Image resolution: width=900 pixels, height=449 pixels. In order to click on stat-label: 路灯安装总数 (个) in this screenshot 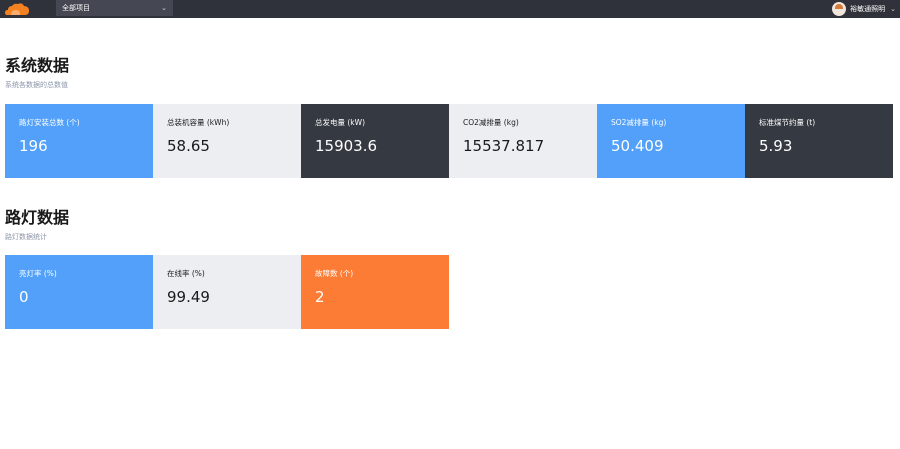, I will do `click(49, 122)`.